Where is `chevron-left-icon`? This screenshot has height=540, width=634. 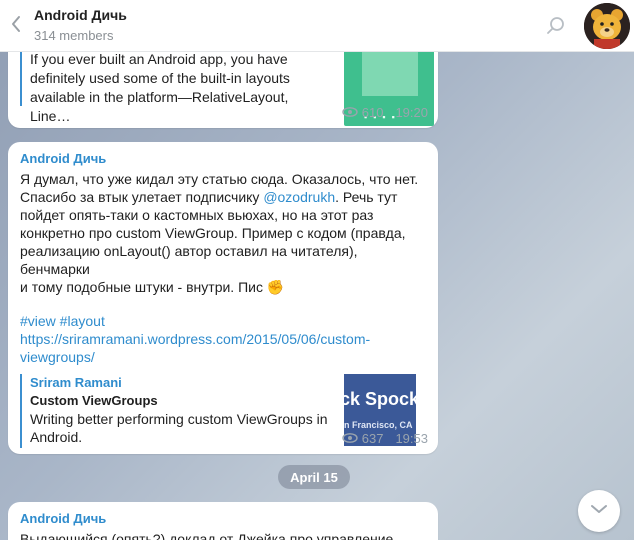
chevron-left-icon is located at coordinates (16, 26).